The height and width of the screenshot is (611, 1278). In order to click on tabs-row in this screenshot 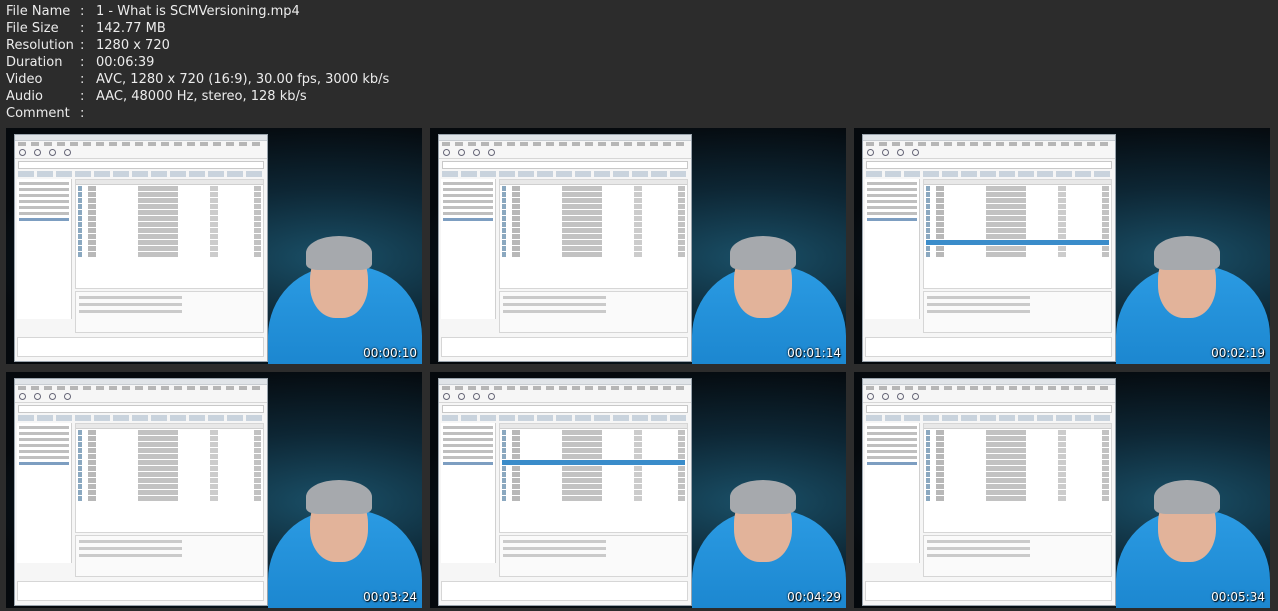, I will do `click(565, 174)`.